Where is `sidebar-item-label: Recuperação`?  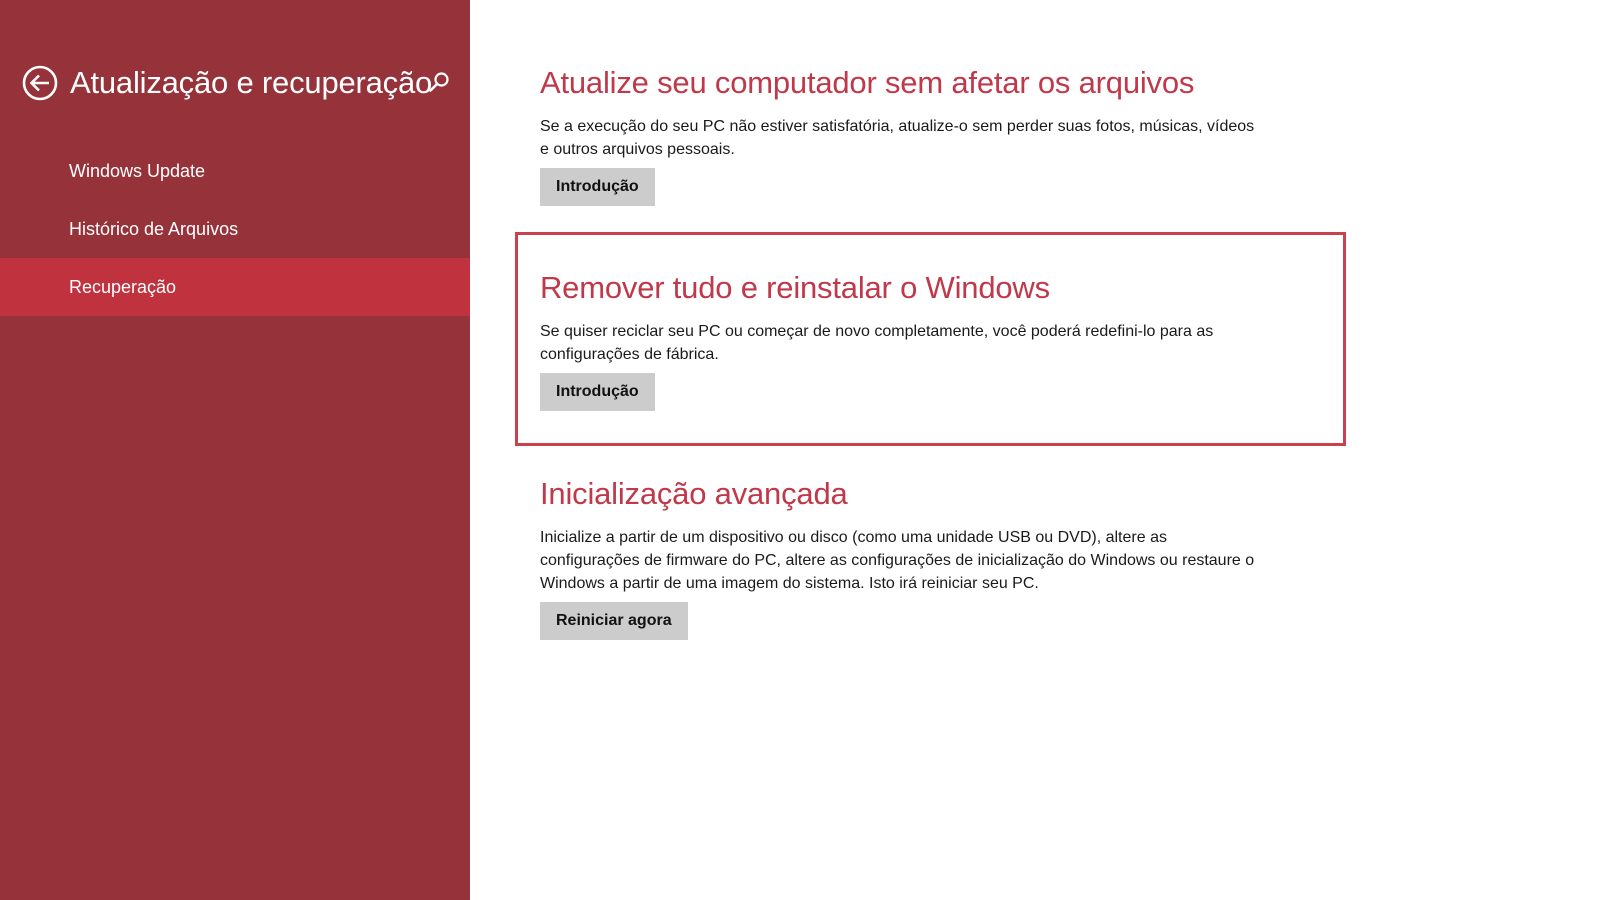 sidebar-item-label: Recuperação is located at coordinates (123, 287).